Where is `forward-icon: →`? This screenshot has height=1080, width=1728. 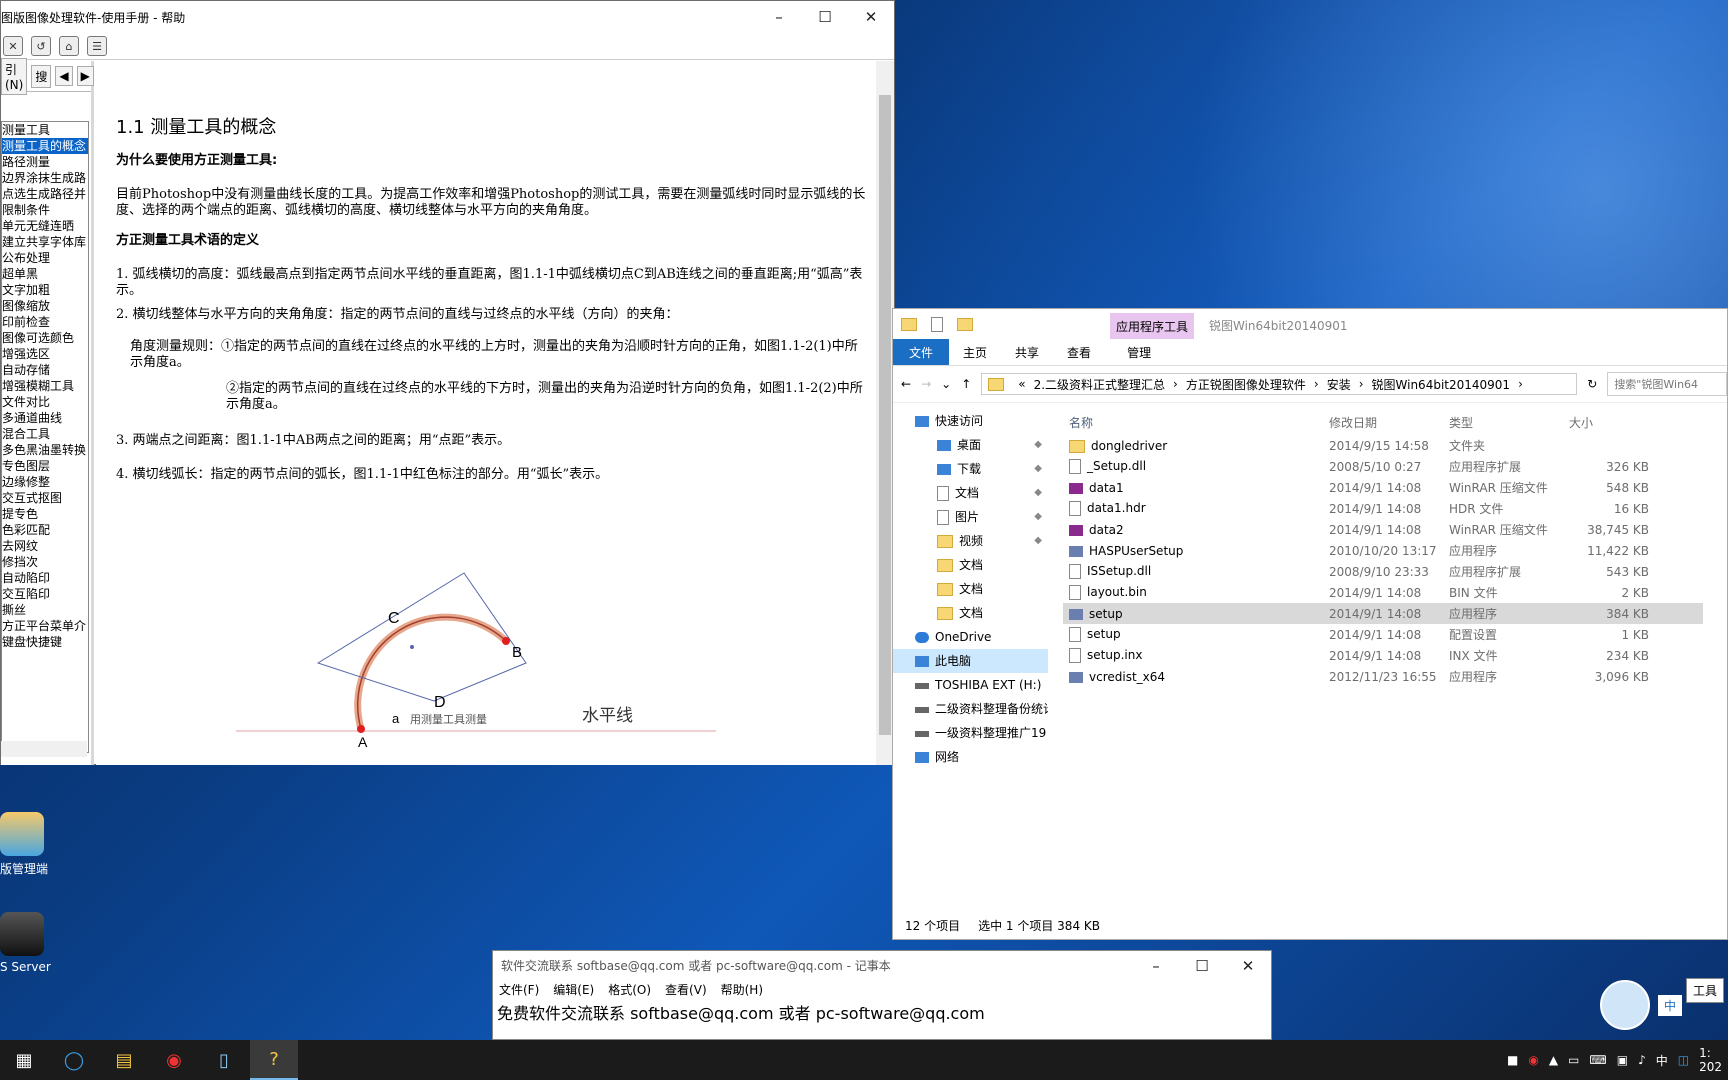 forward-icon: → is located at coordinates (926, 384).